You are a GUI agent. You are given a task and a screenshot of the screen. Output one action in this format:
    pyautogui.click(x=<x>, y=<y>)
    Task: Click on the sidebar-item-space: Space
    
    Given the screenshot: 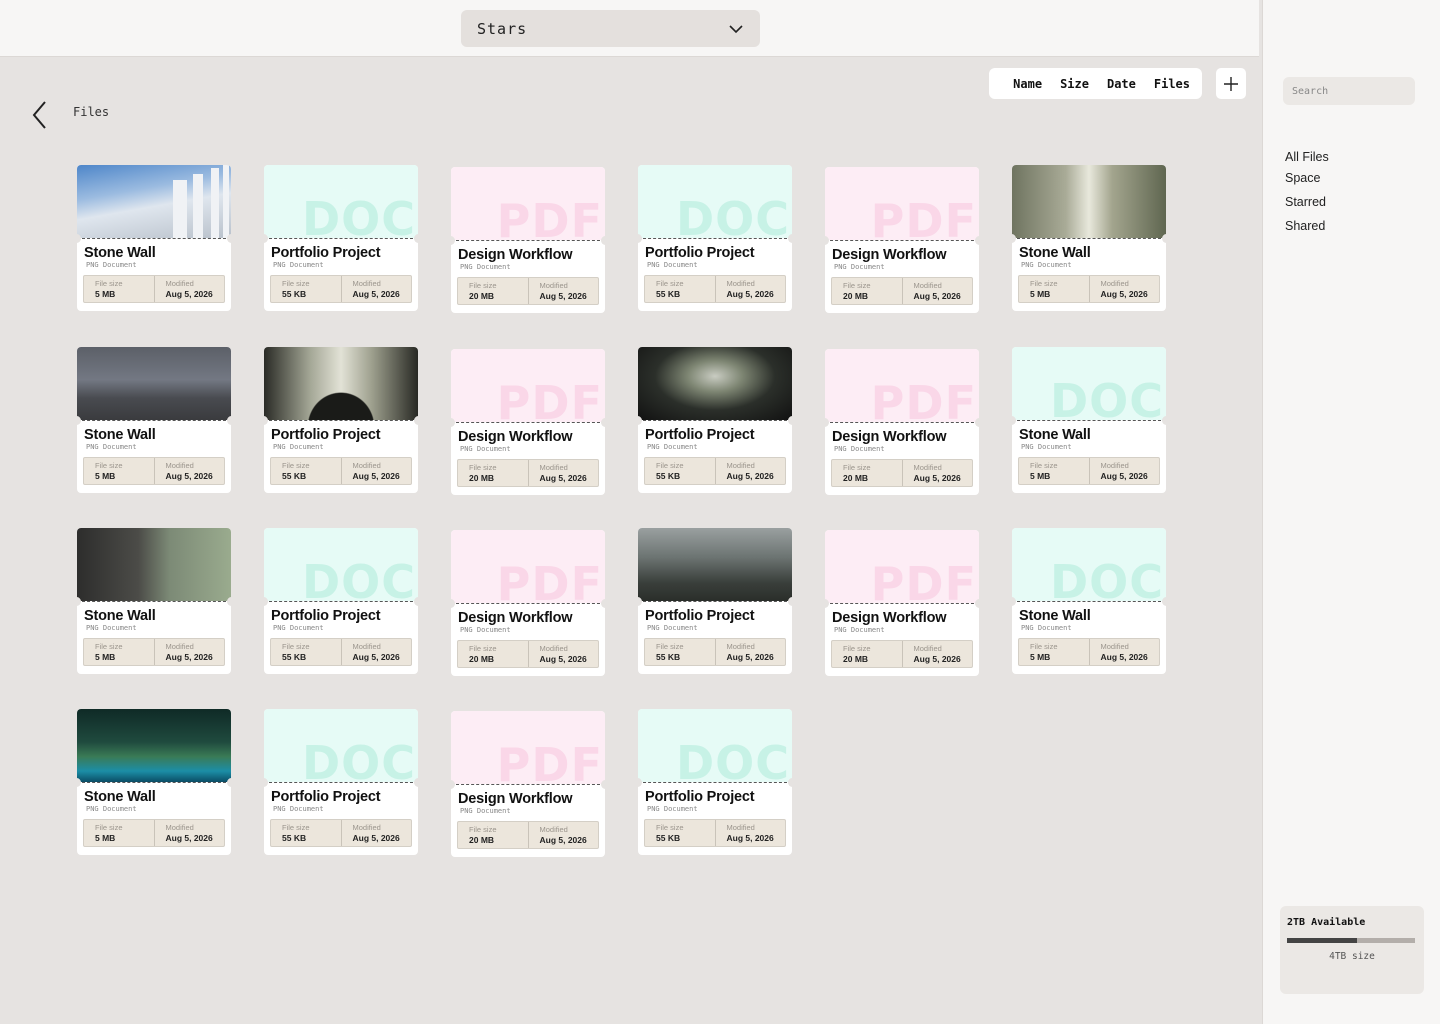 What is the action you would take?
    pyautogui.click(x=1307, y=182)
    